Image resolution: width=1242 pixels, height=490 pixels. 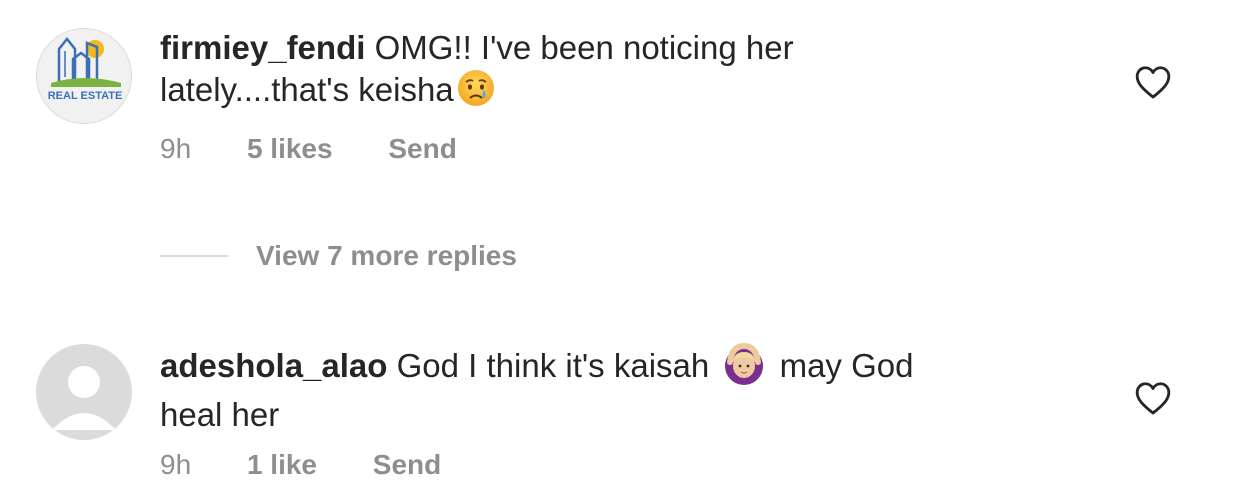 I want to click on avatar, so click(x=84, y=392).